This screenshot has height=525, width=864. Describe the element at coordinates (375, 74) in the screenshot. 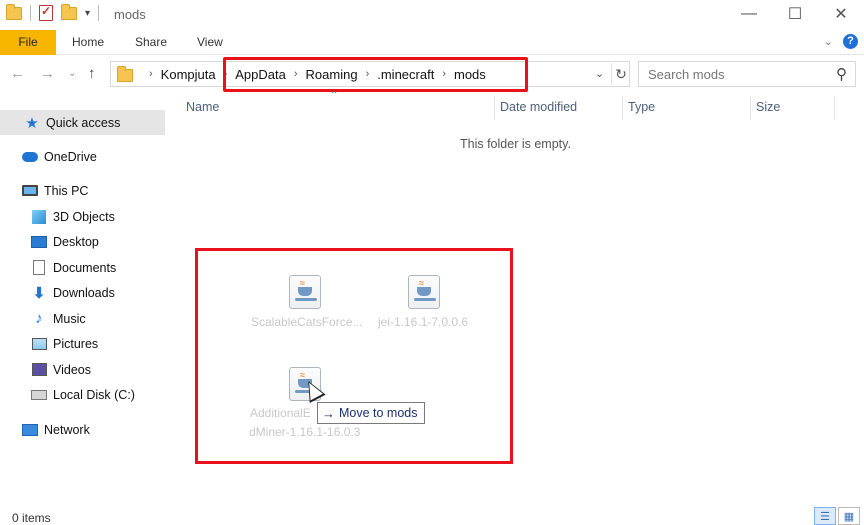

I see `address-highlight-annotation` at that location.